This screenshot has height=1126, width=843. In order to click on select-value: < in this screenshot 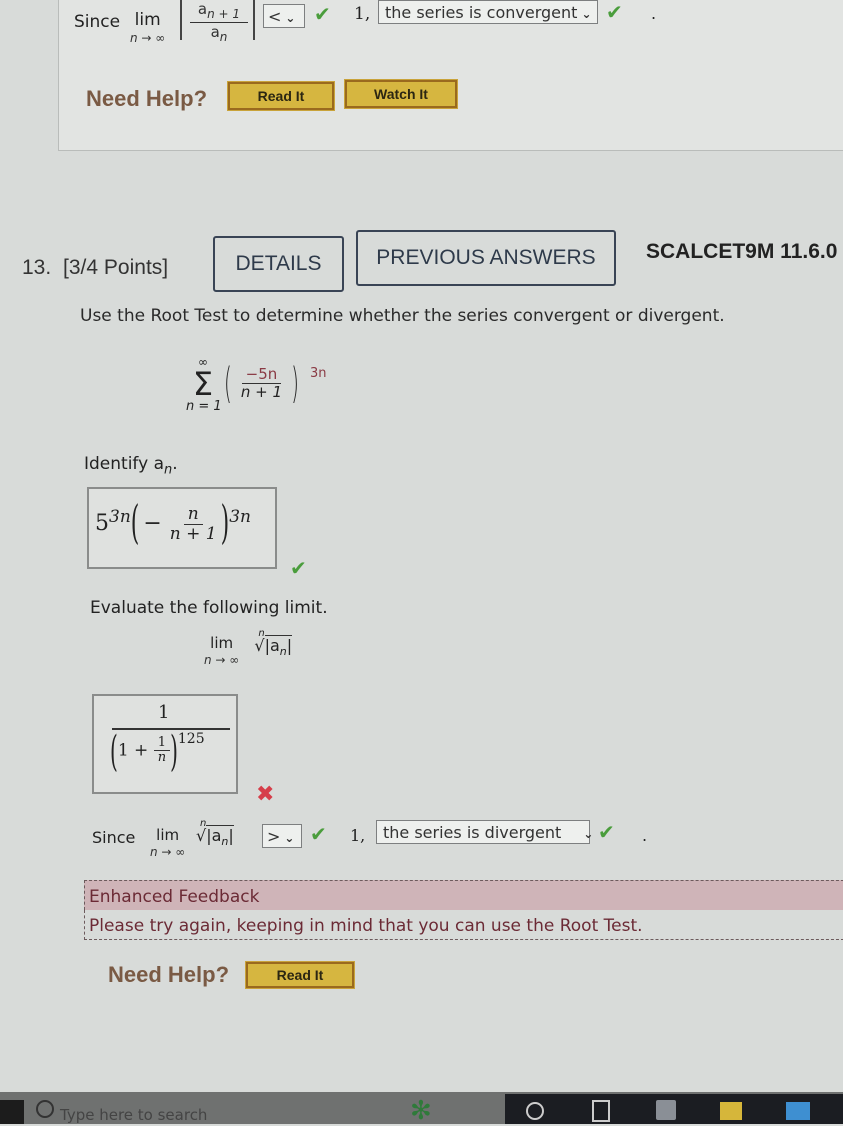, I will do `click(275, 16)`.